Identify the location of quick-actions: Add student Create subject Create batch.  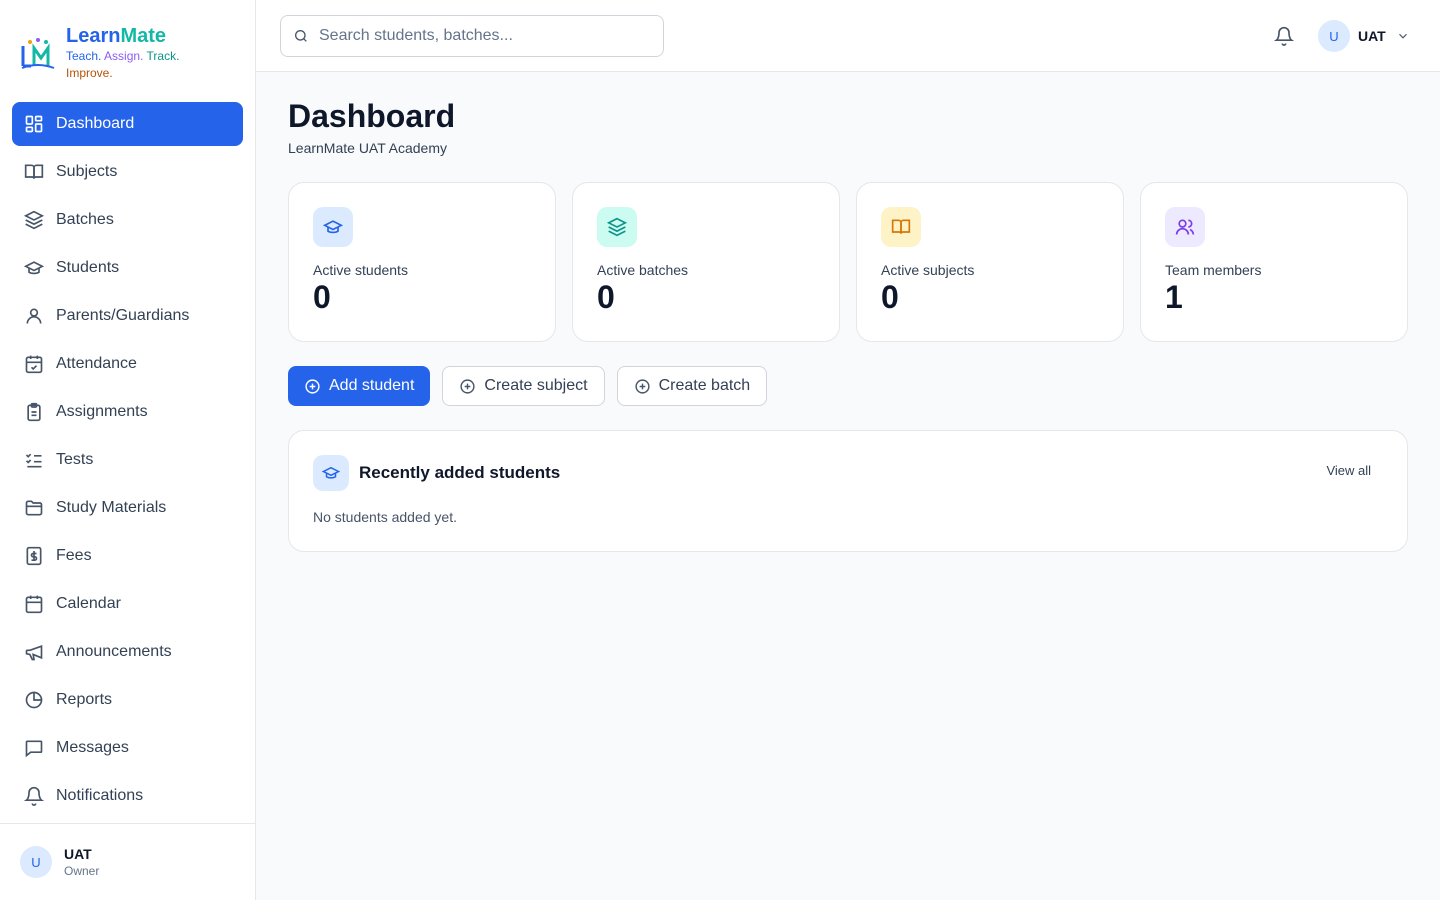
(528, 386).